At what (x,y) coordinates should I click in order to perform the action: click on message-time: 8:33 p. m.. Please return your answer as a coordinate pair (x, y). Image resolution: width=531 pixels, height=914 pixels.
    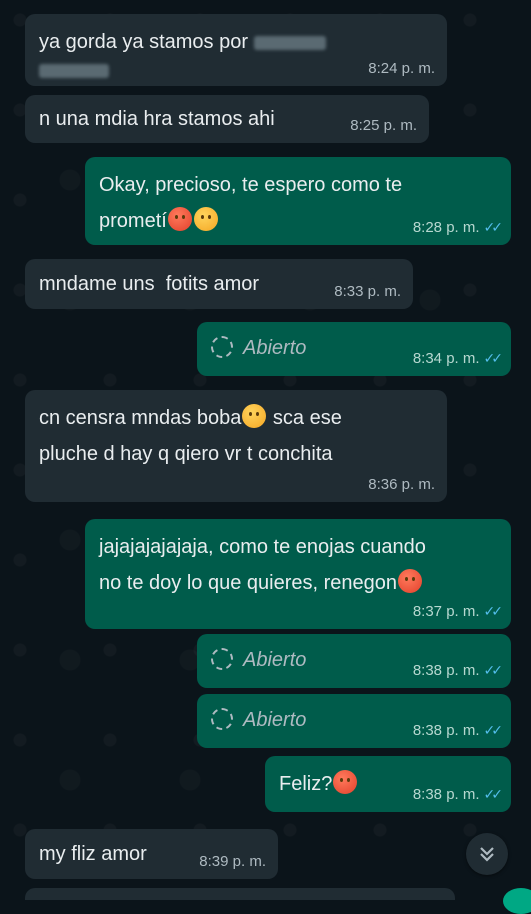
    Looking at the image, I should click on (367, 291).